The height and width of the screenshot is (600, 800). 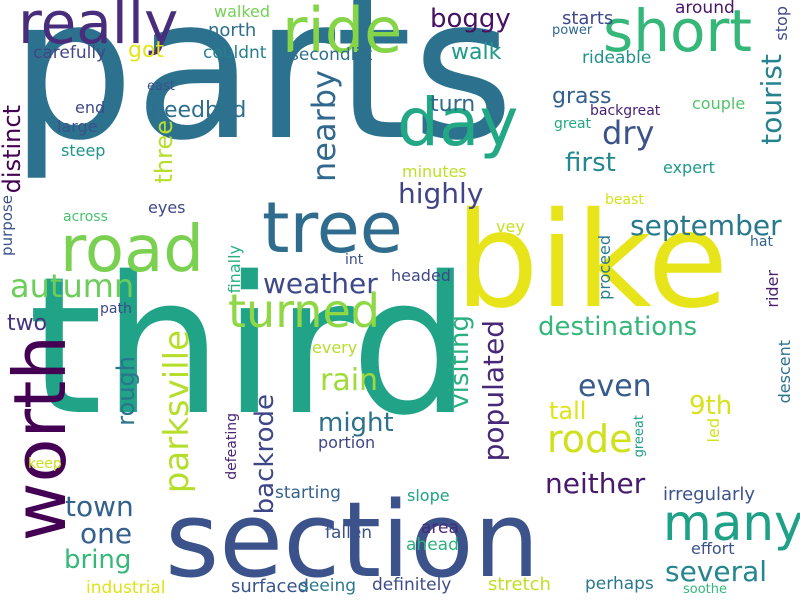 I want to click on word-defeating: defeating, so click(x=232, y=446).